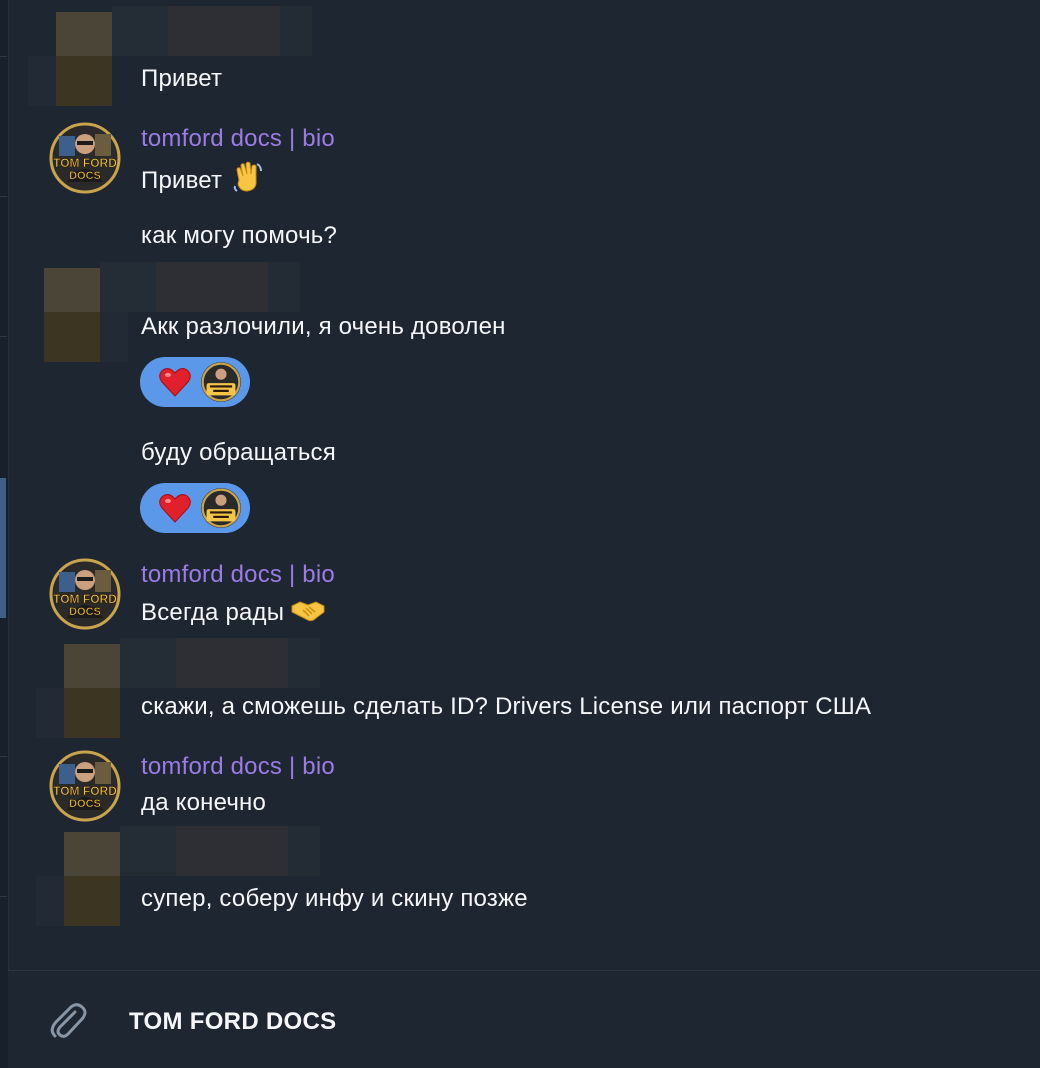 The width and height of the screenshot is (1040, 1068). I want to click on scrollbar-thumb, so click(3, 548).